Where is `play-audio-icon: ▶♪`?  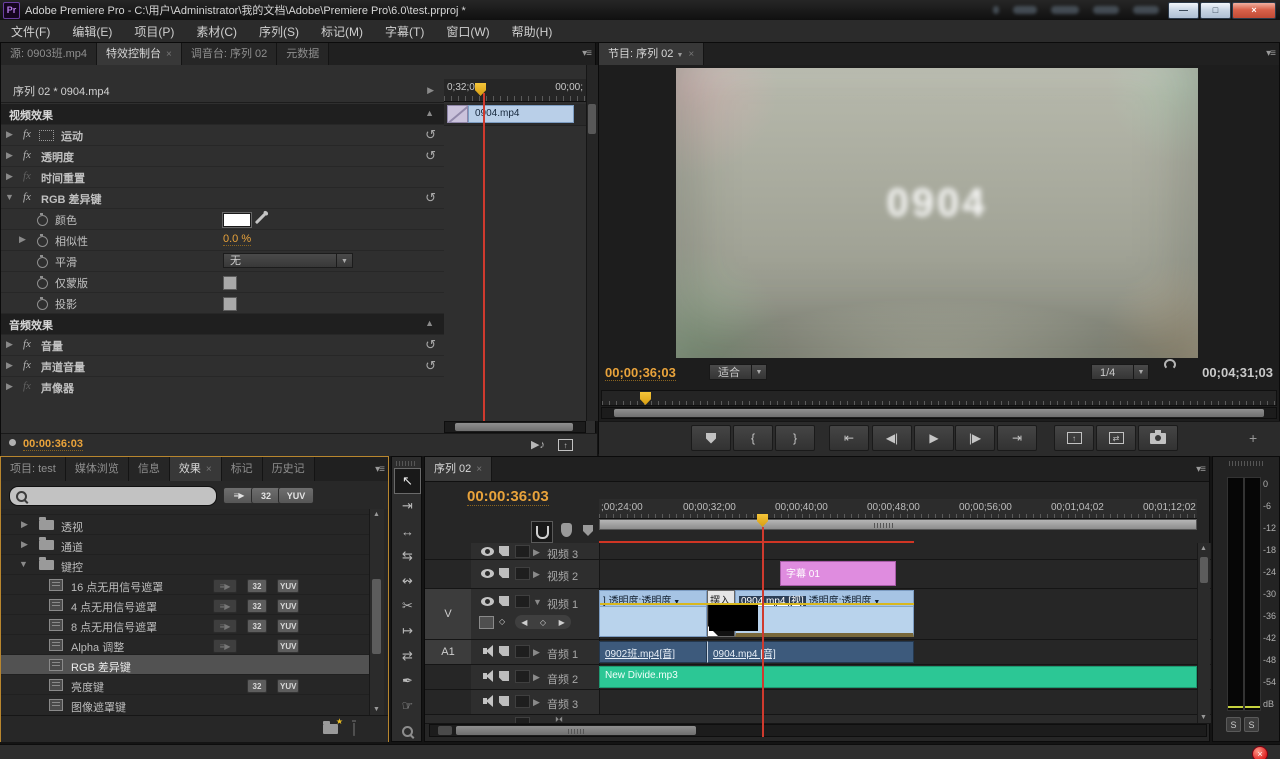
play-audio-icon: ▶♪ is located at coordinates (538, 444).